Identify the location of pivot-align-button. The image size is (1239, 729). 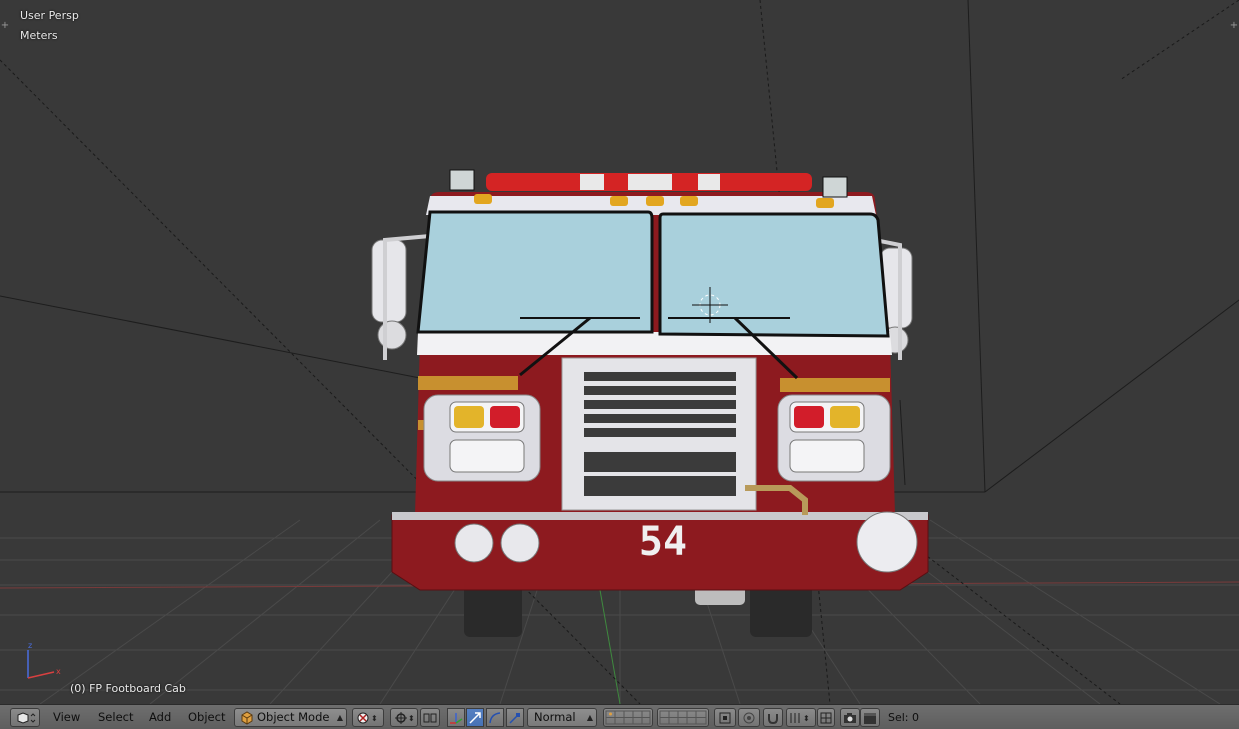
(430, 717).